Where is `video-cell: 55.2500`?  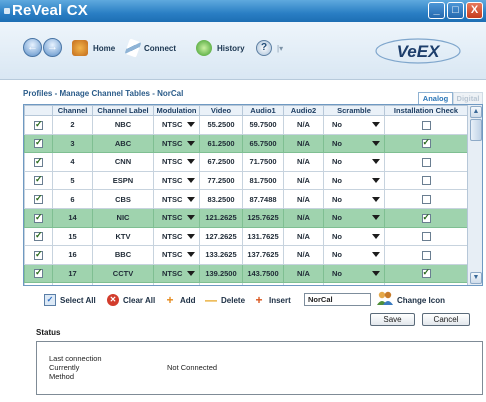 video-cell: 55.2500 is located at coordinates (221, 125).